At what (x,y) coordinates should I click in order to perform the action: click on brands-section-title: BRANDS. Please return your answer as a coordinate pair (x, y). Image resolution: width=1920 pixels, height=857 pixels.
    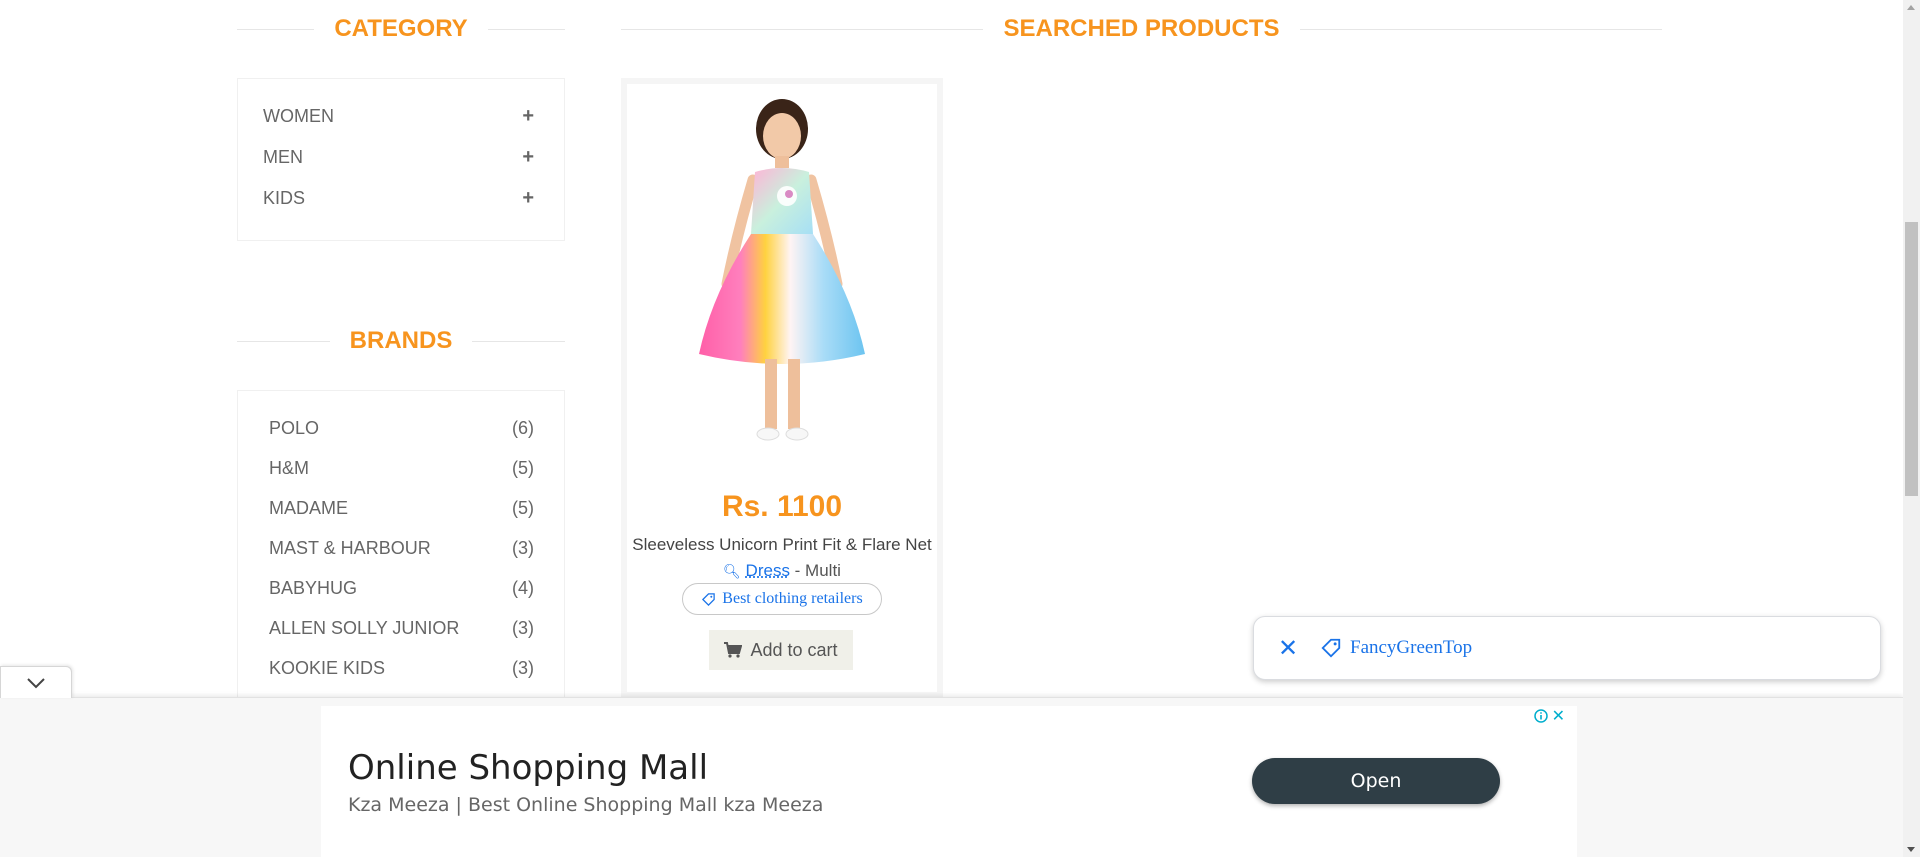
    Looking at the image, I should click on (401, 341).